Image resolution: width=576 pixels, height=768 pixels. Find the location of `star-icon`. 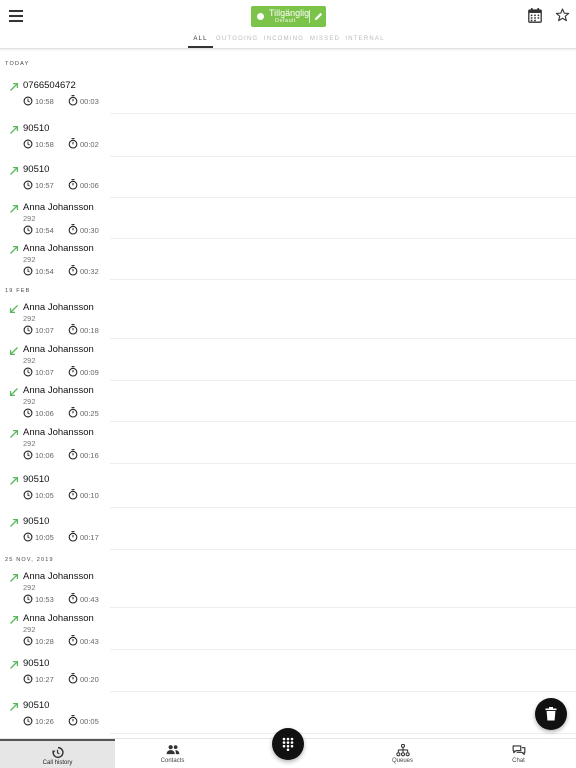

star-icon is located at coordinates (562, 15).